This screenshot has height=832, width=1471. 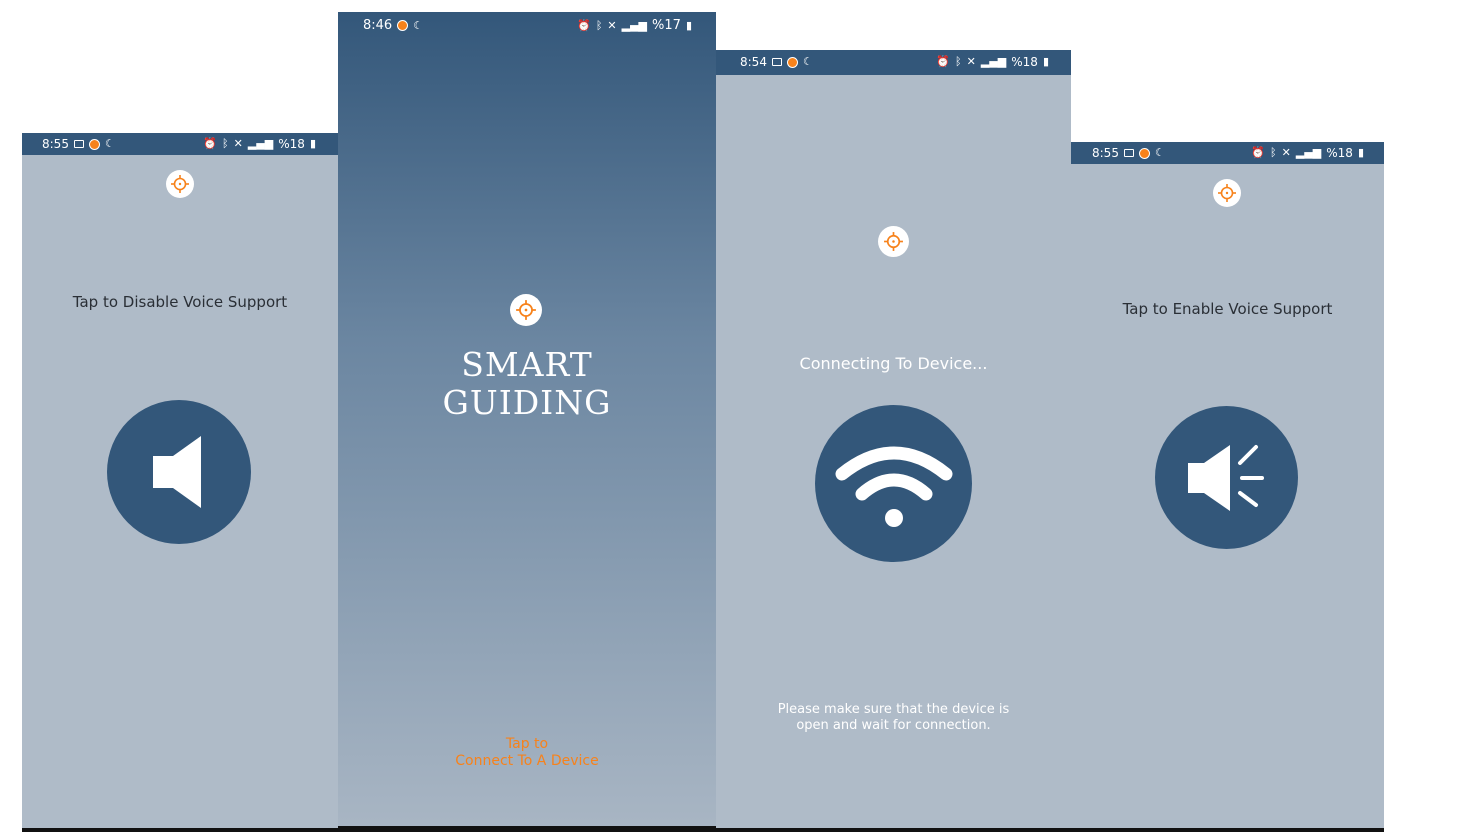 What do you see at coordinates (527, 25) in the screenshot?
I see `status-bar: 8:46 ☾ ⏰ ᛒ ✕ ▂▄▆ %17 ▮` at bounding box center [527, 25].